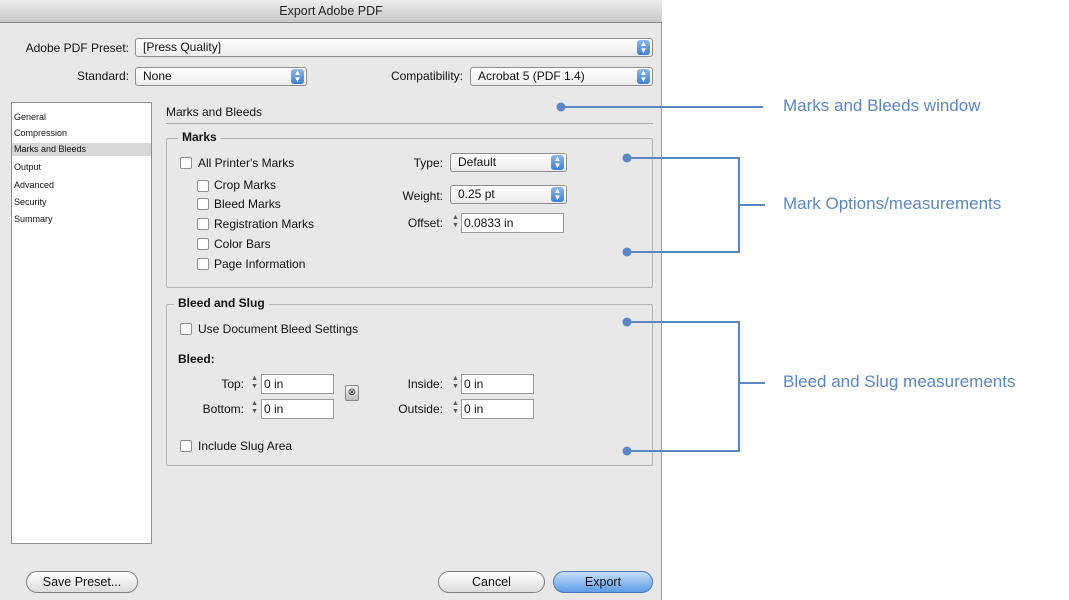 The height and width of the screenshot is (600, 1069). I want to click on type-value: Default, so click(477, 162).